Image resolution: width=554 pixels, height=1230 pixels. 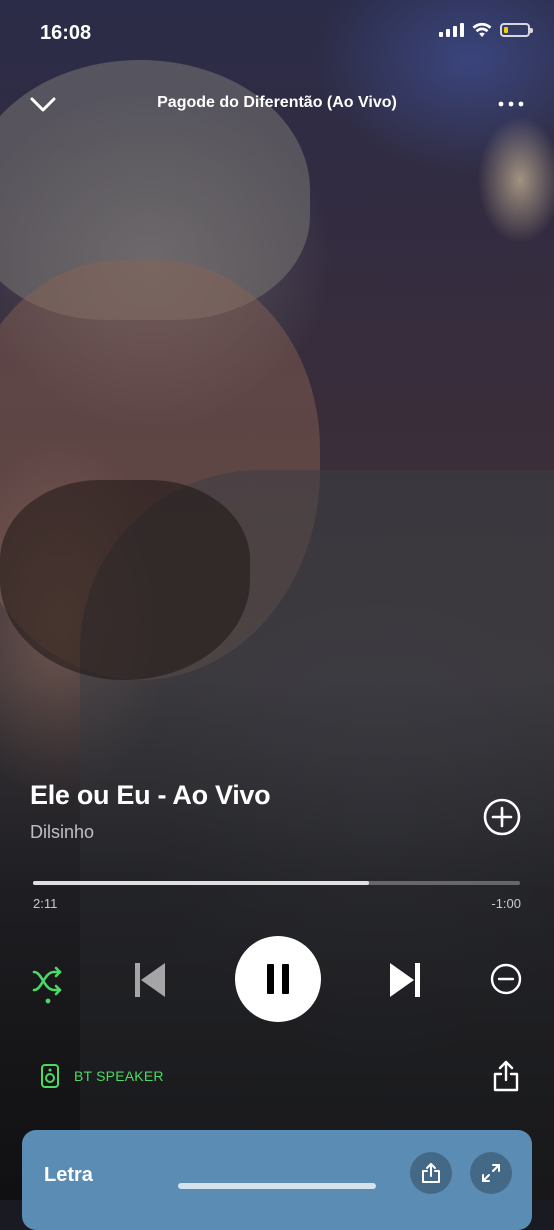 I want to click on lyrics-title: Letra, so click(x=68, y=1175).